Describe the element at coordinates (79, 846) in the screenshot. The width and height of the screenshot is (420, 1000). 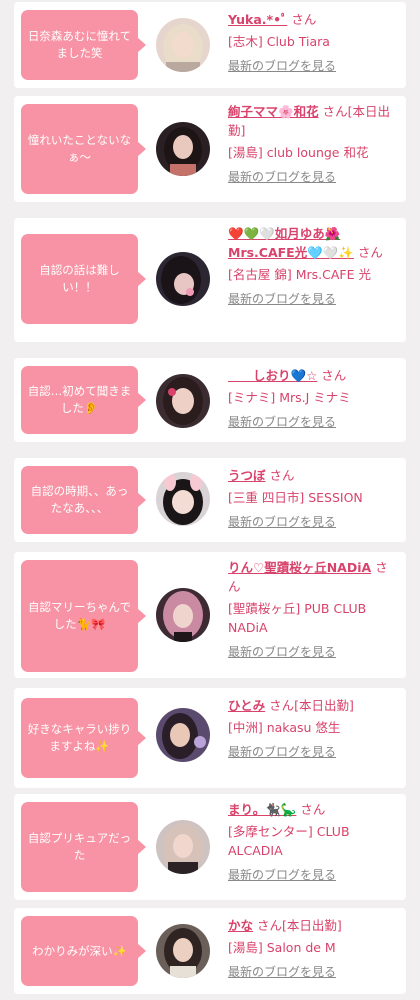
I see `comment-text: 自認プリキュアだった` at that location.